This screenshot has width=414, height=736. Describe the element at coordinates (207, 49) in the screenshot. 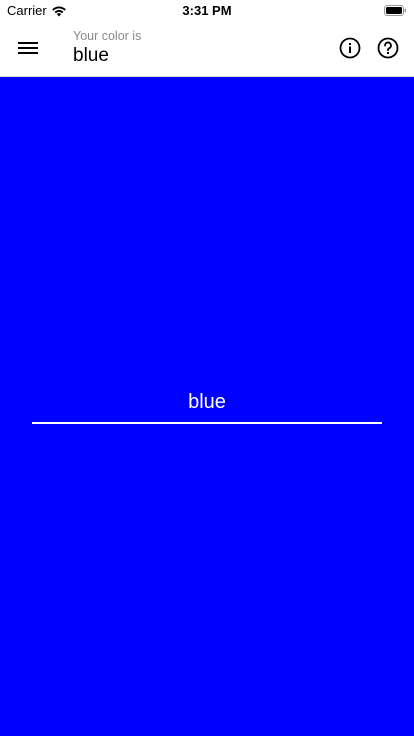

I see `app-bar: Your color is blue` at that location.